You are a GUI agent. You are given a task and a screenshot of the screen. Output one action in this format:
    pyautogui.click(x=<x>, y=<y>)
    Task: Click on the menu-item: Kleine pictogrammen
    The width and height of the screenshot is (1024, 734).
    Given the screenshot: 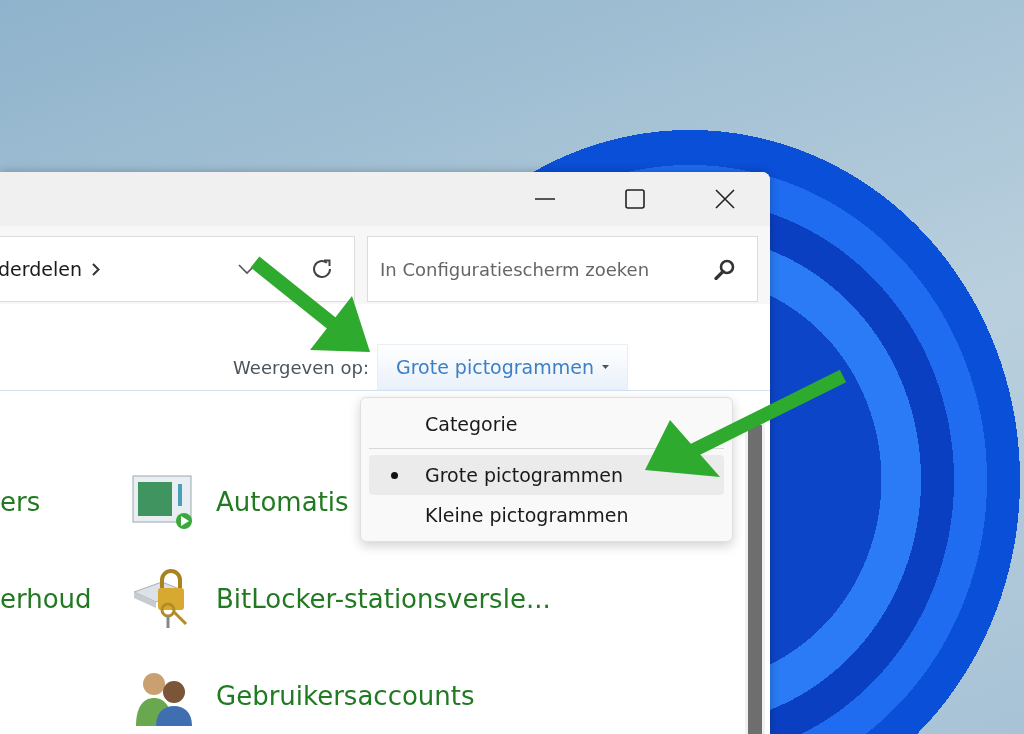 What is the action you would take?
    pyautogui.click(x=546, y=515)
    